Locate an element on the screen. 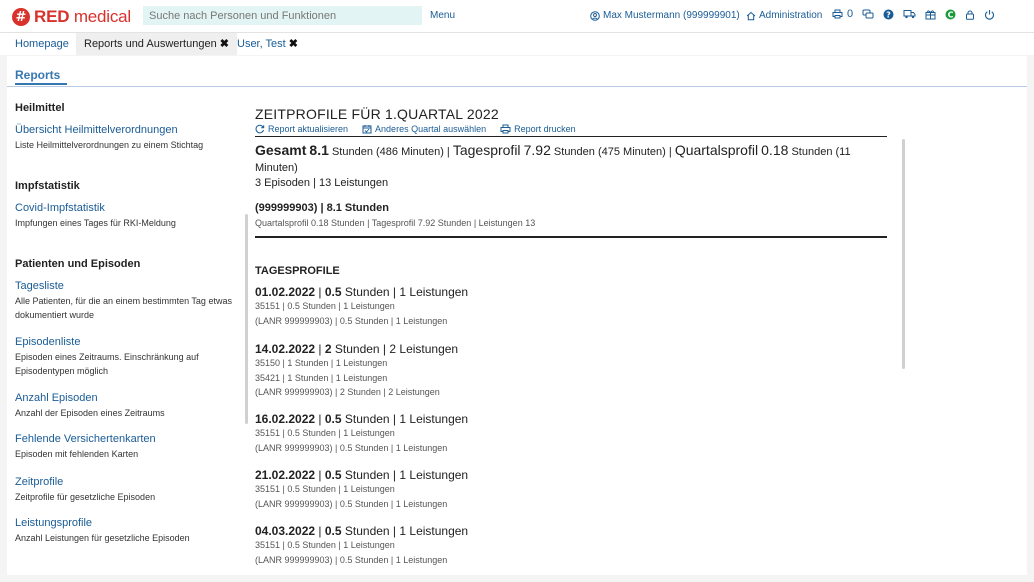  report-description: Zeitprofile für gesetzliche Episoden is located at coordinates (85, 497).